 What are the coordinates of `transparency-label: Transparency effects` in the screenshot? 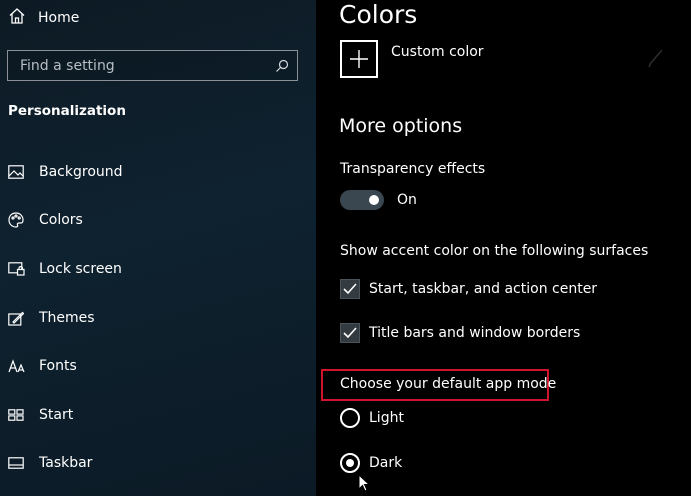 It's located at (413, 169).